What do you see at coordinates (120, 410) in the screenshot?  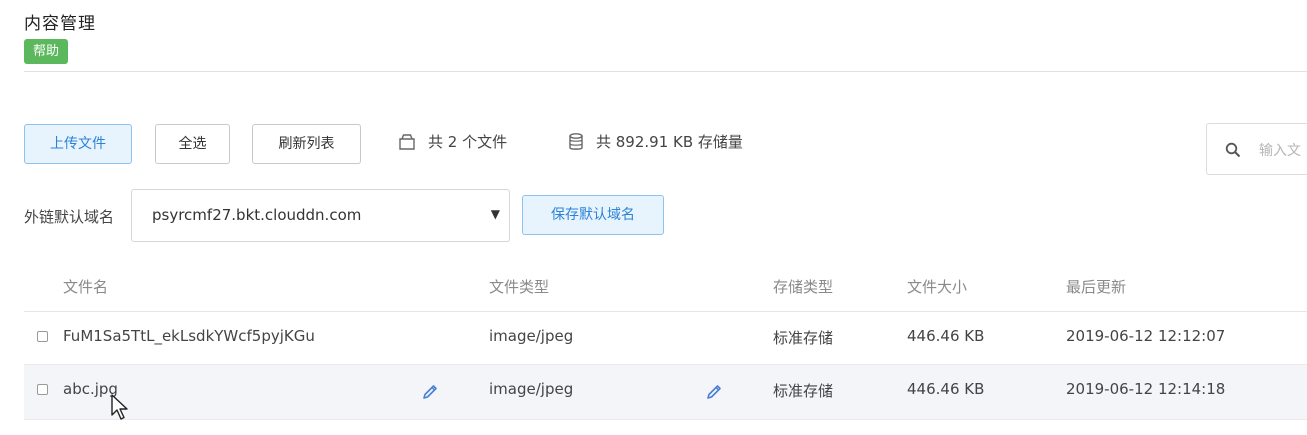 I see `mouse-pointer-icon` at bounding box center [120, 410].